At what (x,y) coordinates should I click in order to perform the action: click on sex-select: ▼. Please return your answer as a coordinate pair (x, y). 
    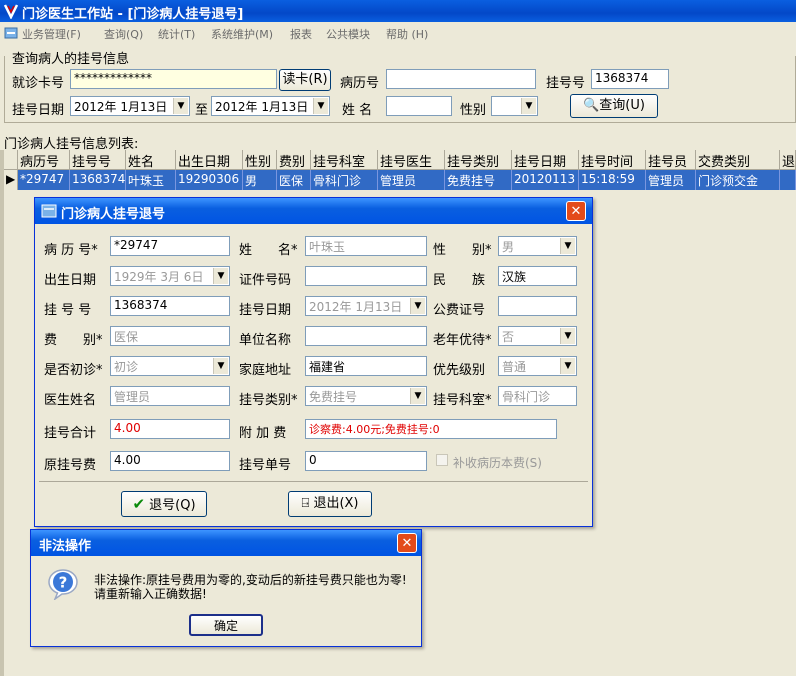
    Looking at the image, I should click on (514, 106).